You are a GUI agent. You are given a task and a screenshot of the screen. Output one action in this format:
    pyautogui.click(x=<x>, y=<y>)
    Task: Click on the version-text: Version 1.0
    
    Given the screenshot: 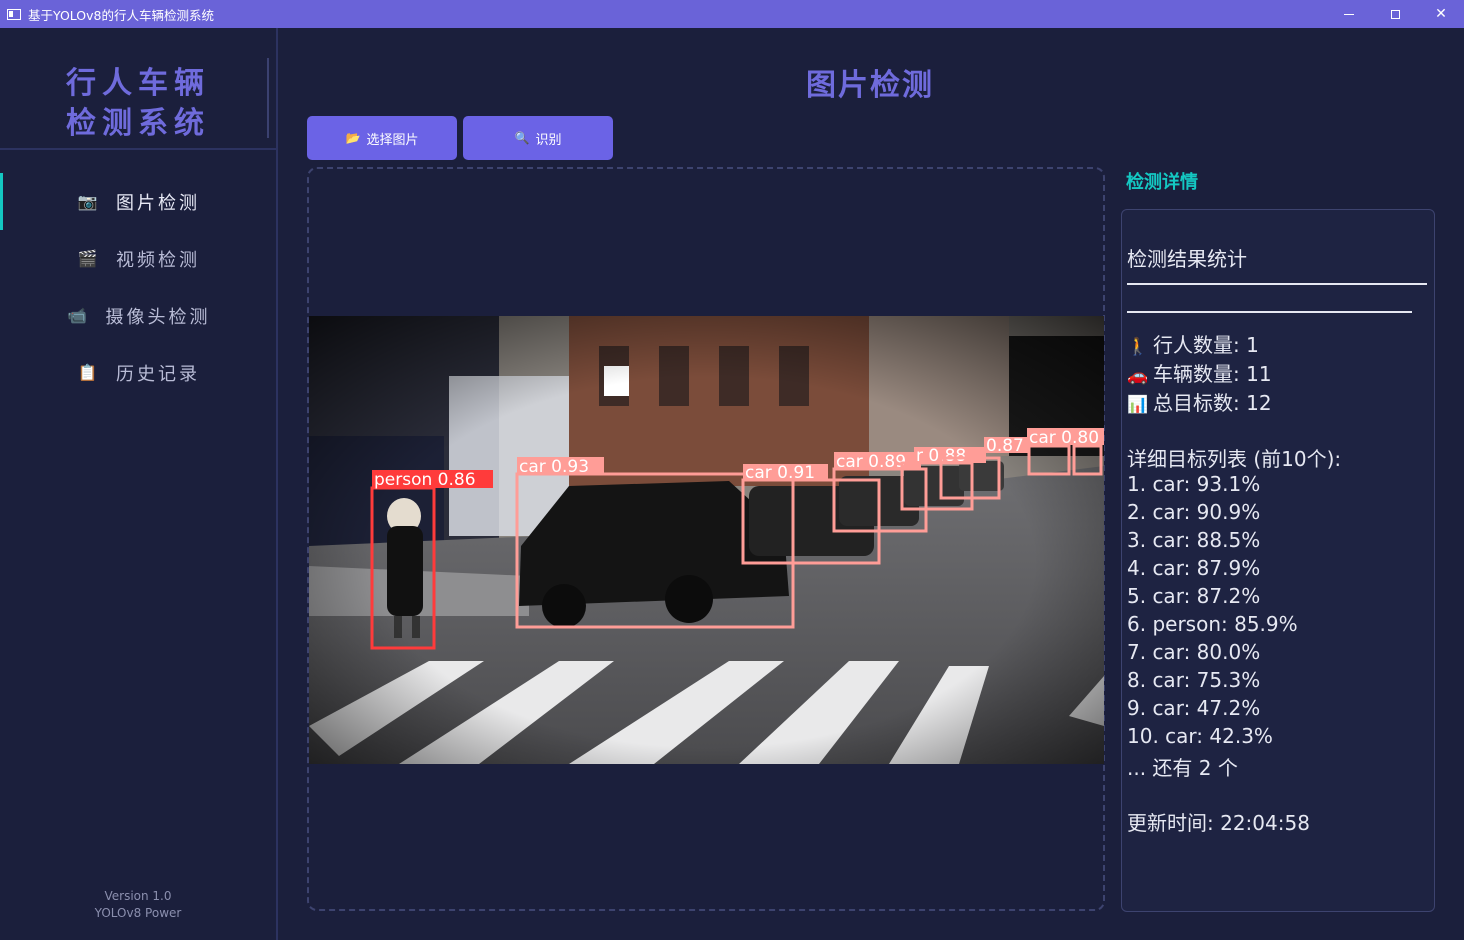 What is the action you would take?
    pyautogui.click(x=138, y=896)
    